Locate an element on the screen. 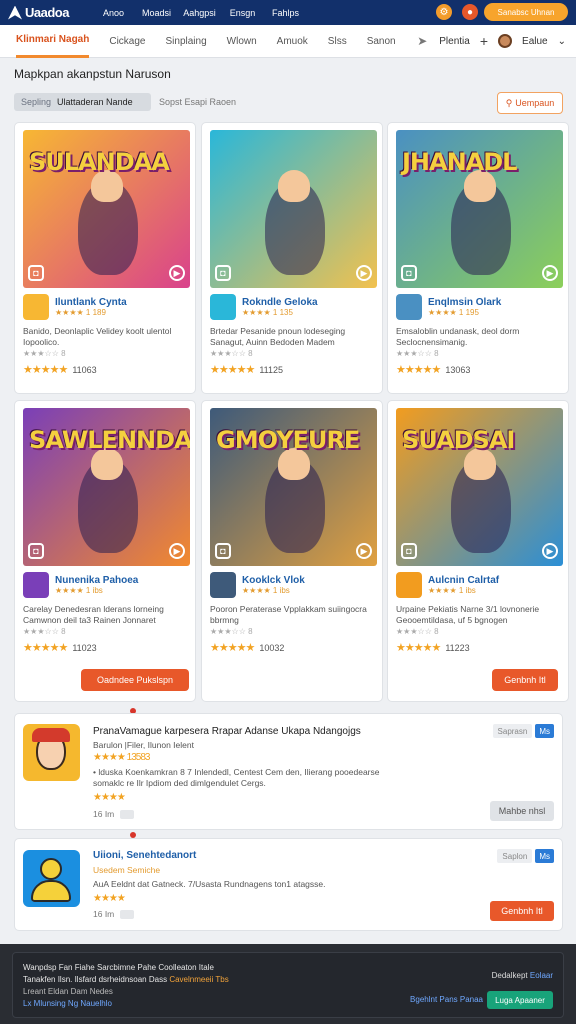  filter-chip: Sepling Ulattaderan Nande is located at coordinates (82, 102).